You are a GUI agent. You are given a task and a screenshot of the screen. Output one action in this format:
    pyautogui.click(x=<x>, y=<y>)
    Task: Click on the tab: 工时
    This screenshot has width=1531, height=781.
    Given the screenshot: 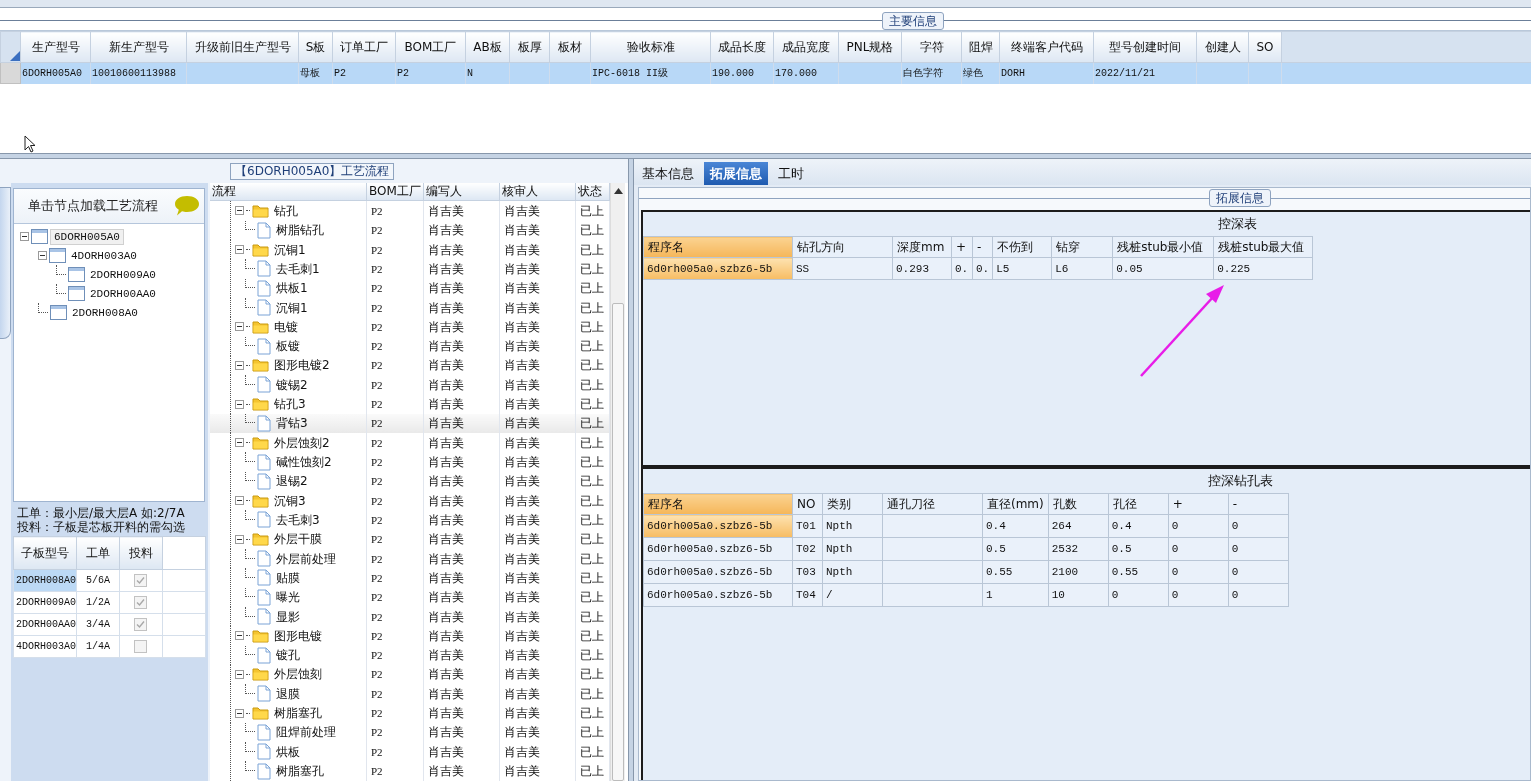 What is the action you would take?
    pyautogui.click(x=791, y=173)
    